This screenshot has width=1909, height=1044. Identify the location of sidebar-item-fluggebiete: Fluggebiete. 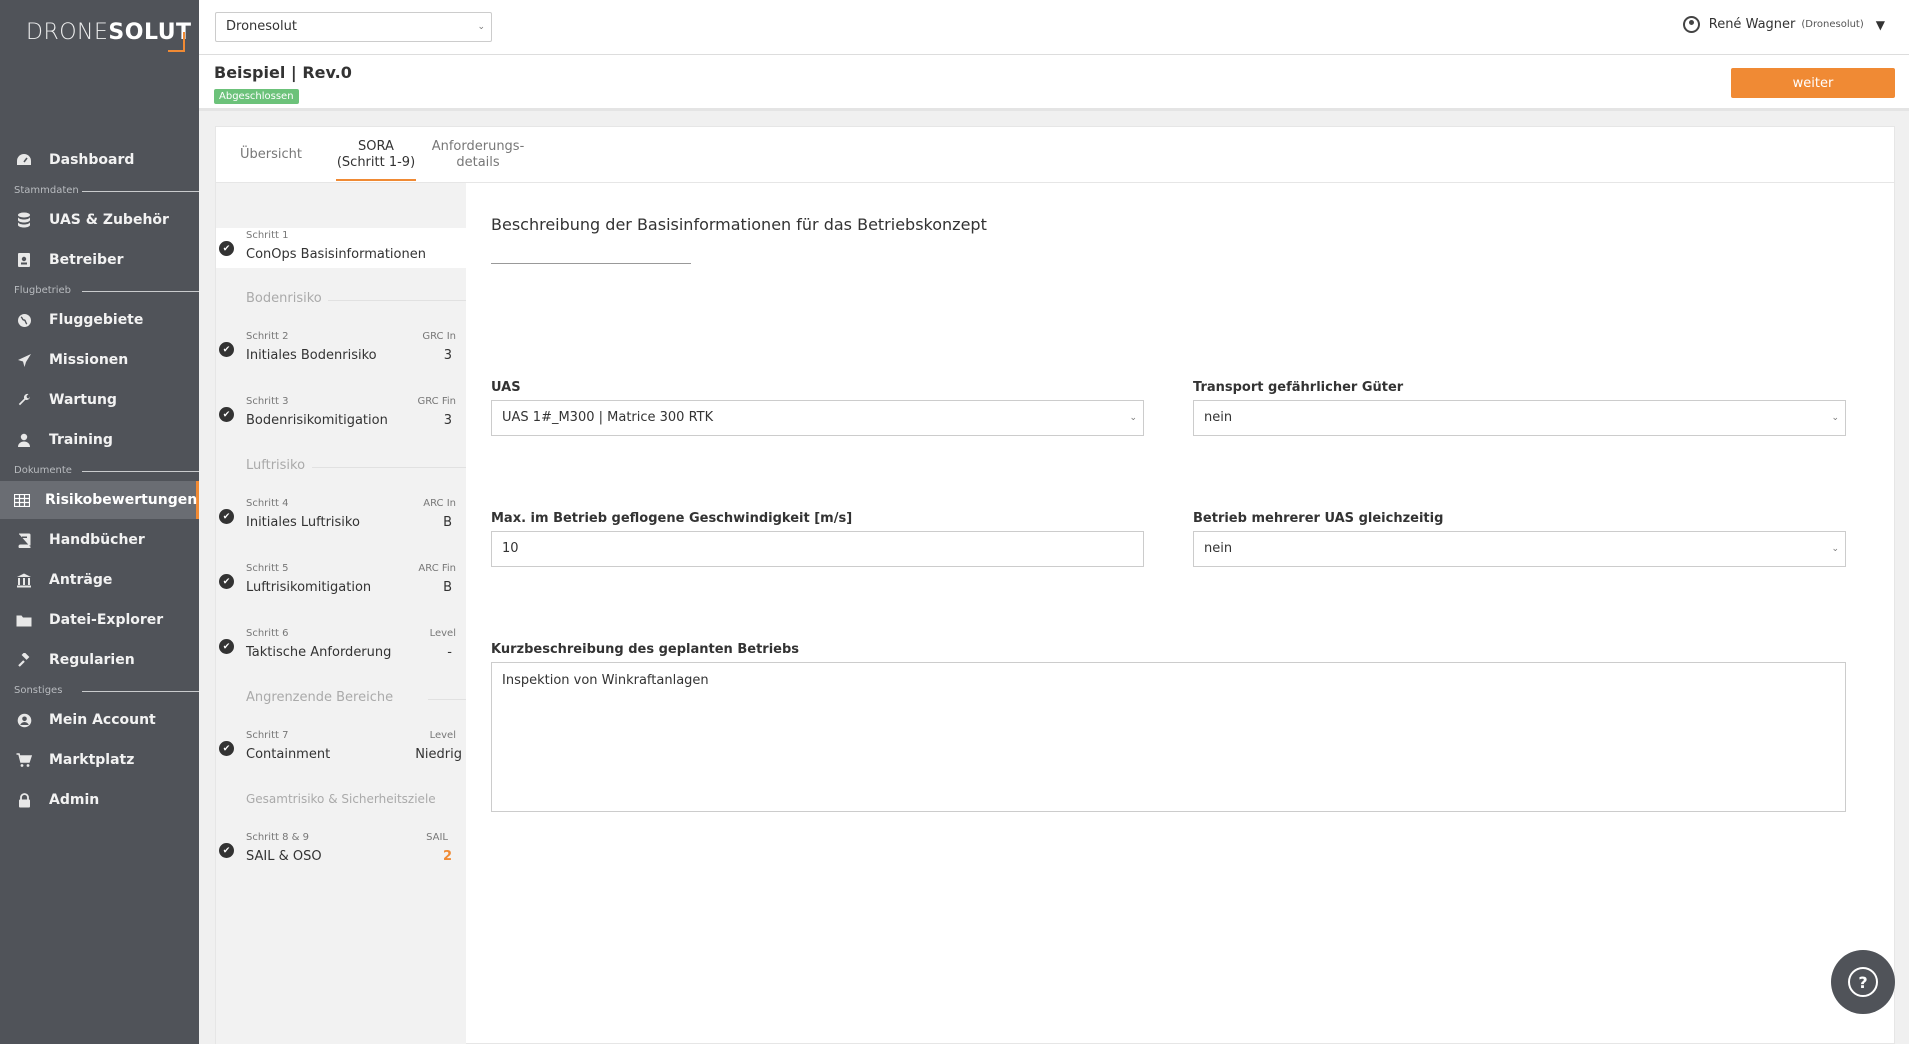
(99, 320).